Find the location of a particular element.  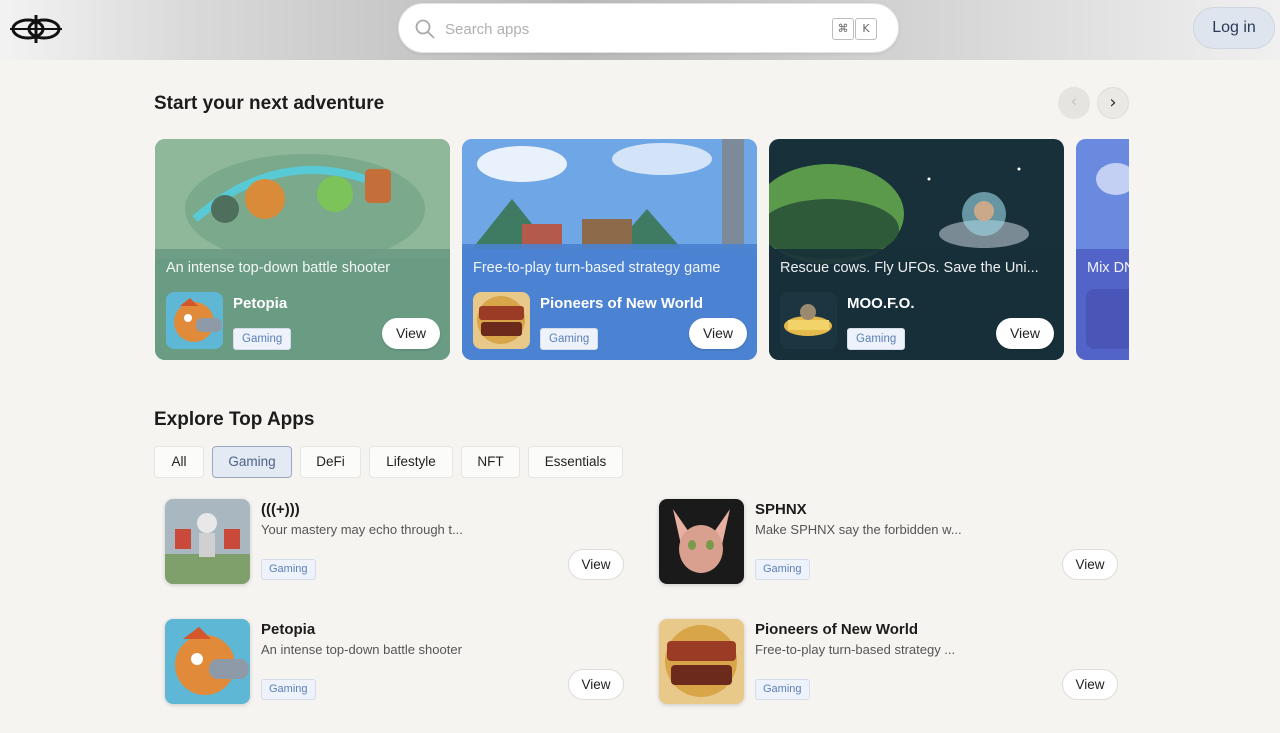

filter-defi: DeFi is located at coordinates (330, 462).